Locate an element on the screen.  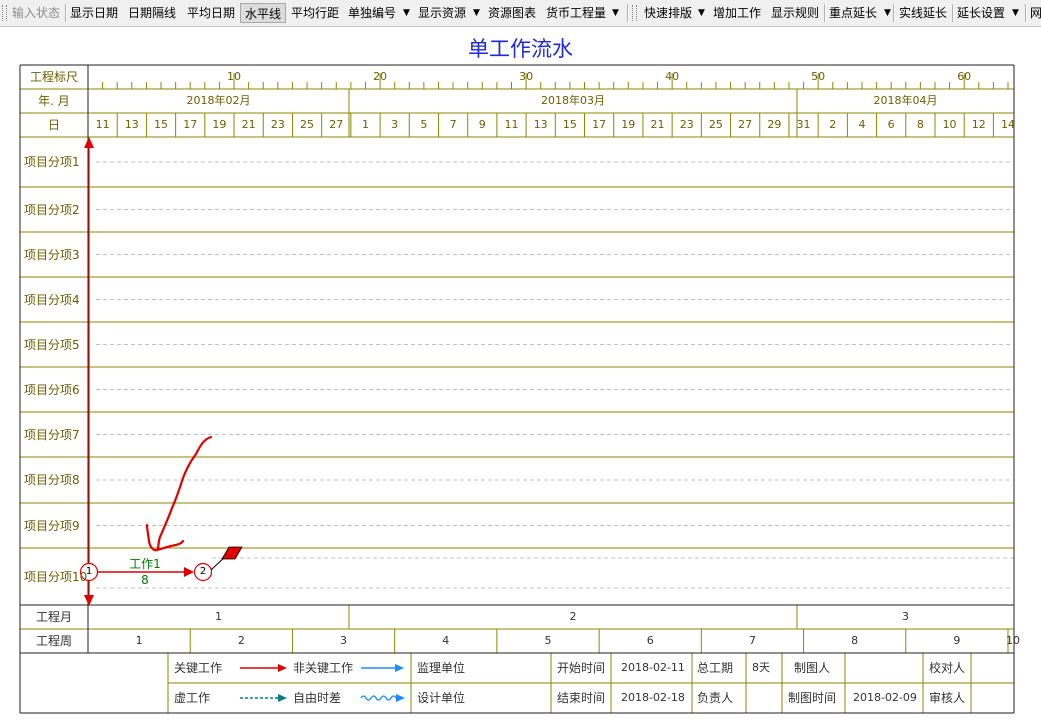
project-week-cell: 6 is located at coordinates (650, 640).